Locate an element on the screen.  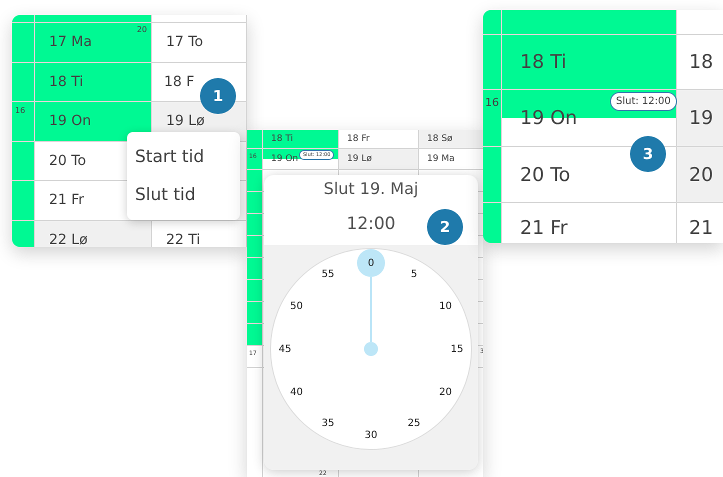
end-time-tag: Slut: 12:00 is located at coordinates (643, 101).